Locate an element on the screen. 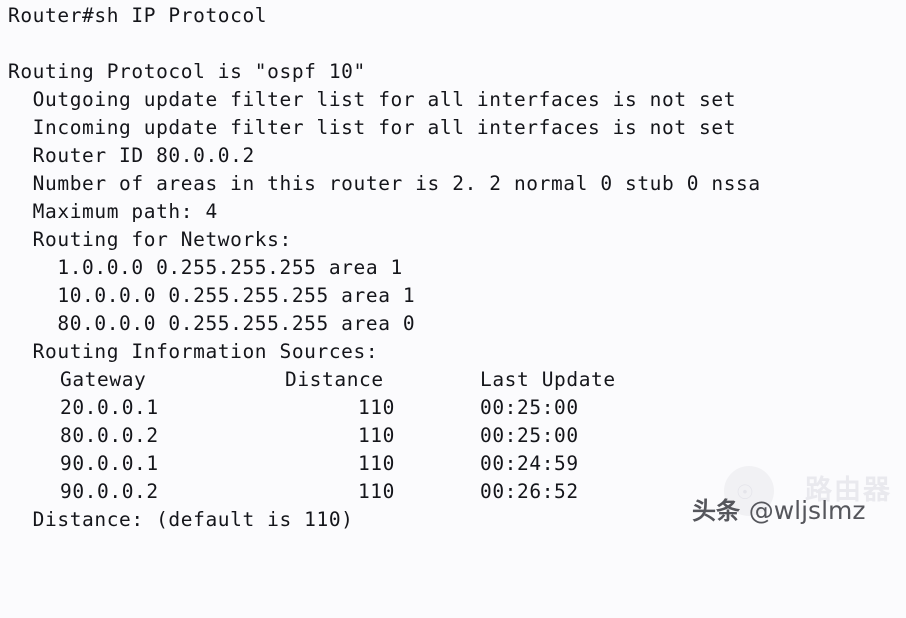 This screenshot has height=618, width=906. network-entry: 1.0.0.0 0.255.255.255 area 1 is located at coordinates (205, 267).